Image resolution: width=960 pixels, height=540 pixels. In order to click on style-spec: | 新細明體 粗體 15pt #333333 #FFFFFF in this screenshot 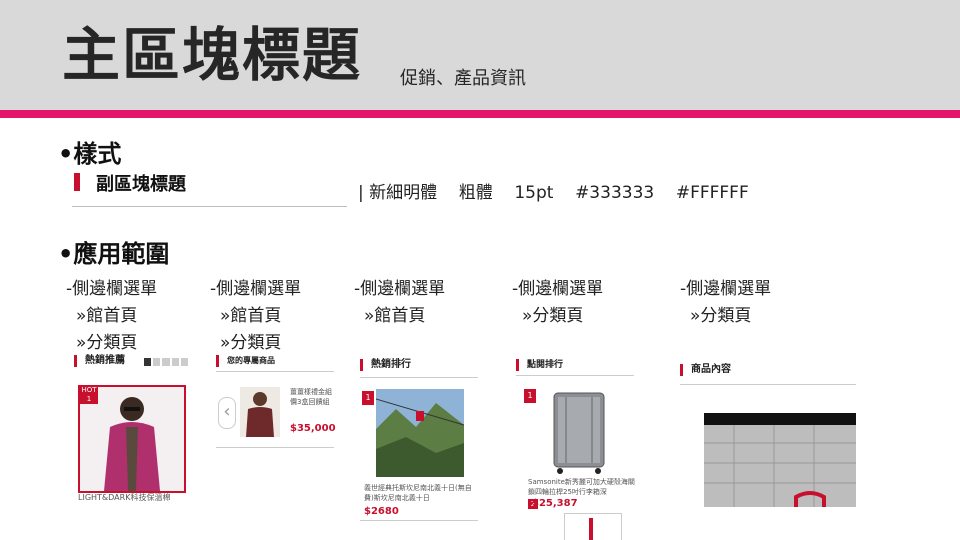, I will do `click(553, 193)`.